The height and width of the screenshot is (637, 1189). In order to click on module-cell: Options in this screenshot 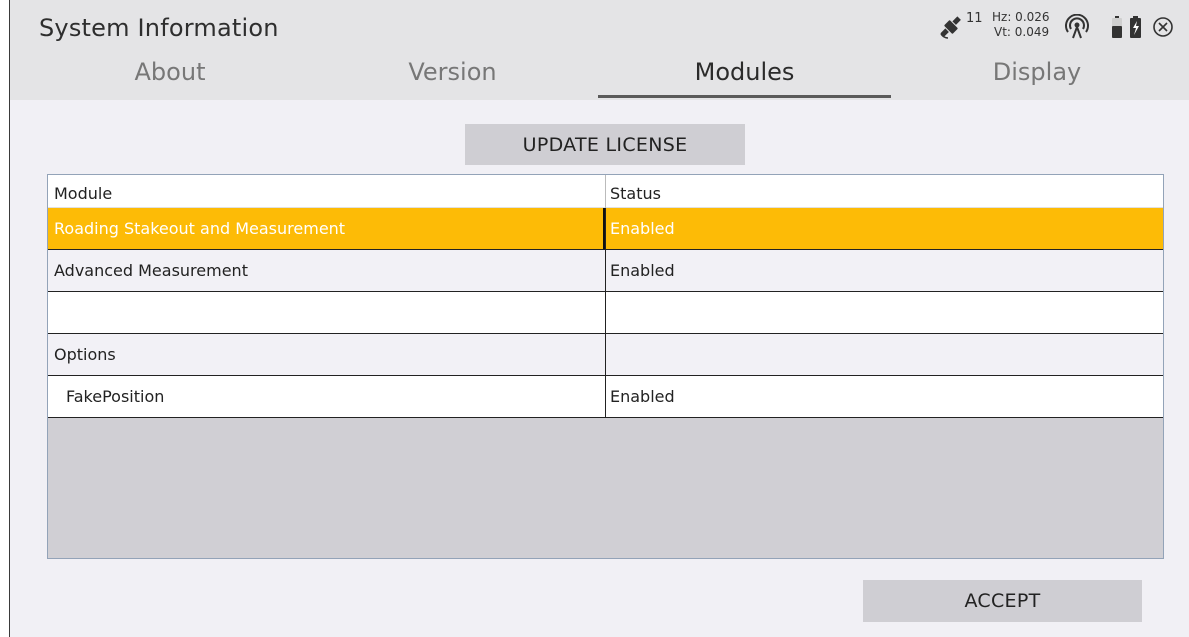, I will do `click(85, 354)`.